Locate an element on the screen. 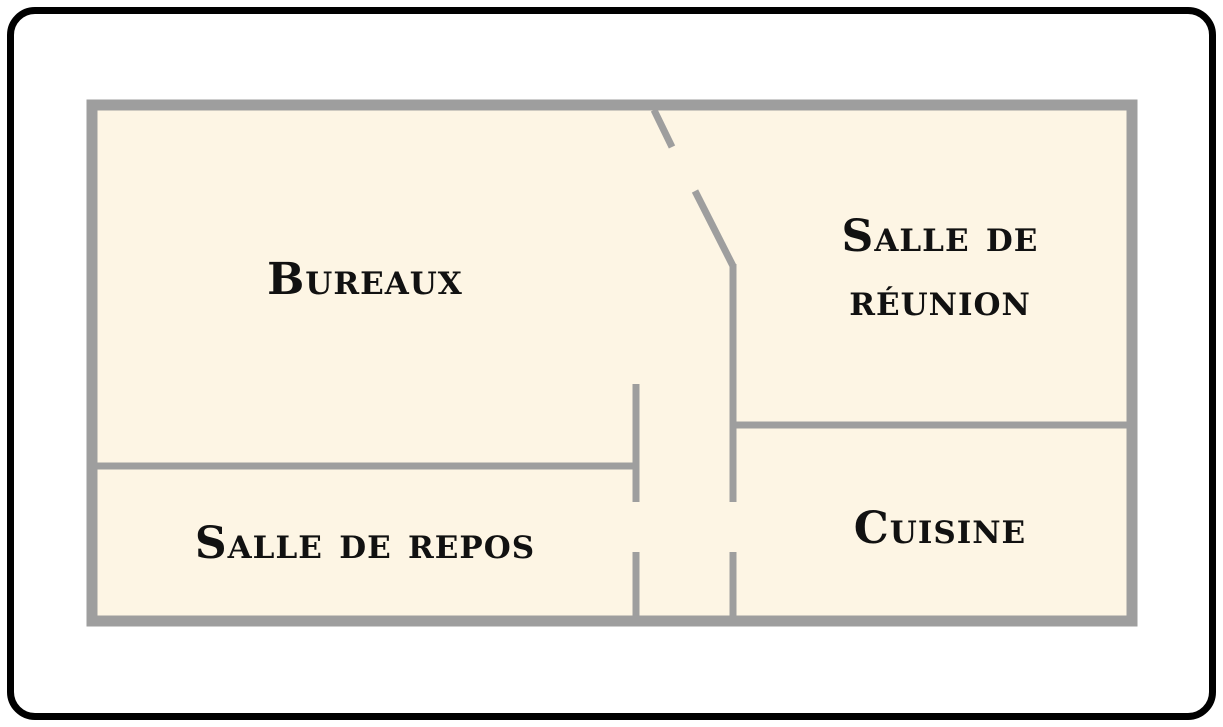 The width and height of the screenshot is (1223, 727). room-label-bureaux: Bureaux is located at coordinates (365, 279).